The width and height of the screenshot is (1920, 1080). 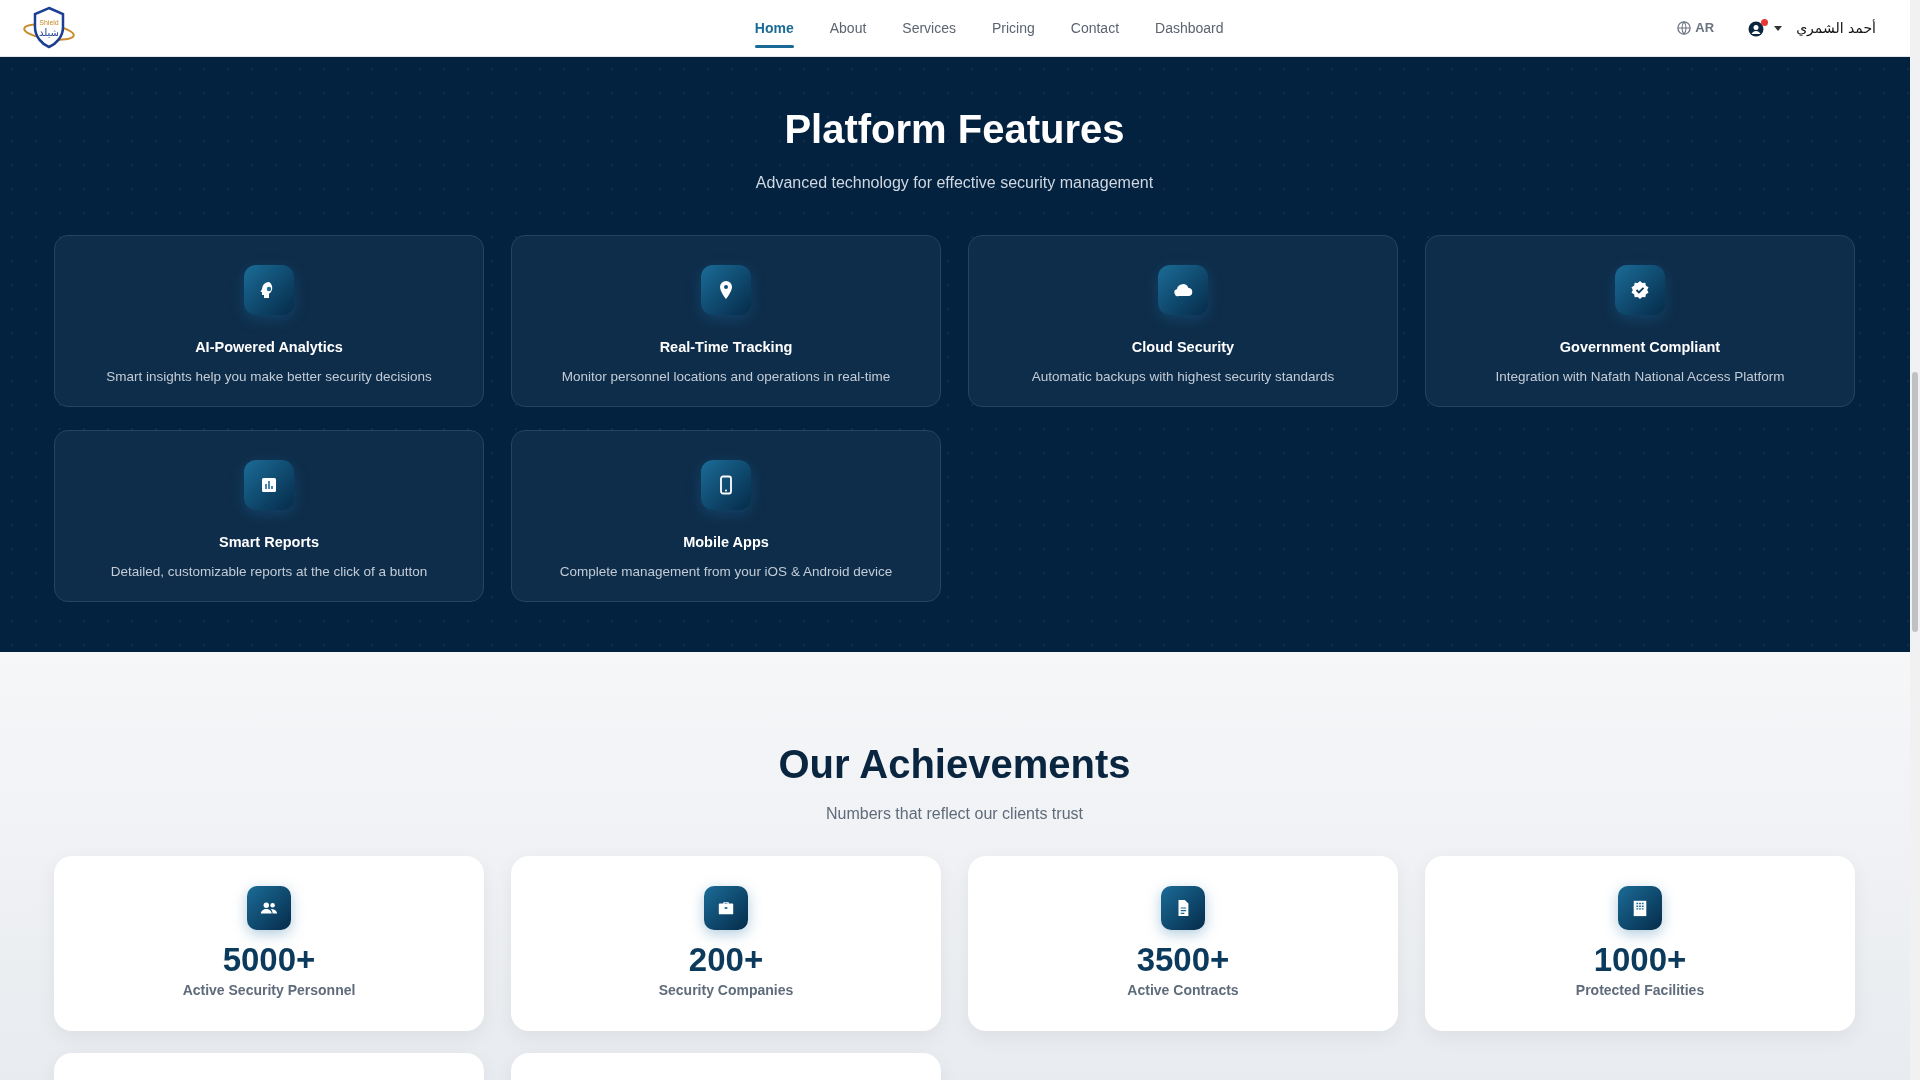 I want to click on stat-value: 200+, so click(x=726, y=960).